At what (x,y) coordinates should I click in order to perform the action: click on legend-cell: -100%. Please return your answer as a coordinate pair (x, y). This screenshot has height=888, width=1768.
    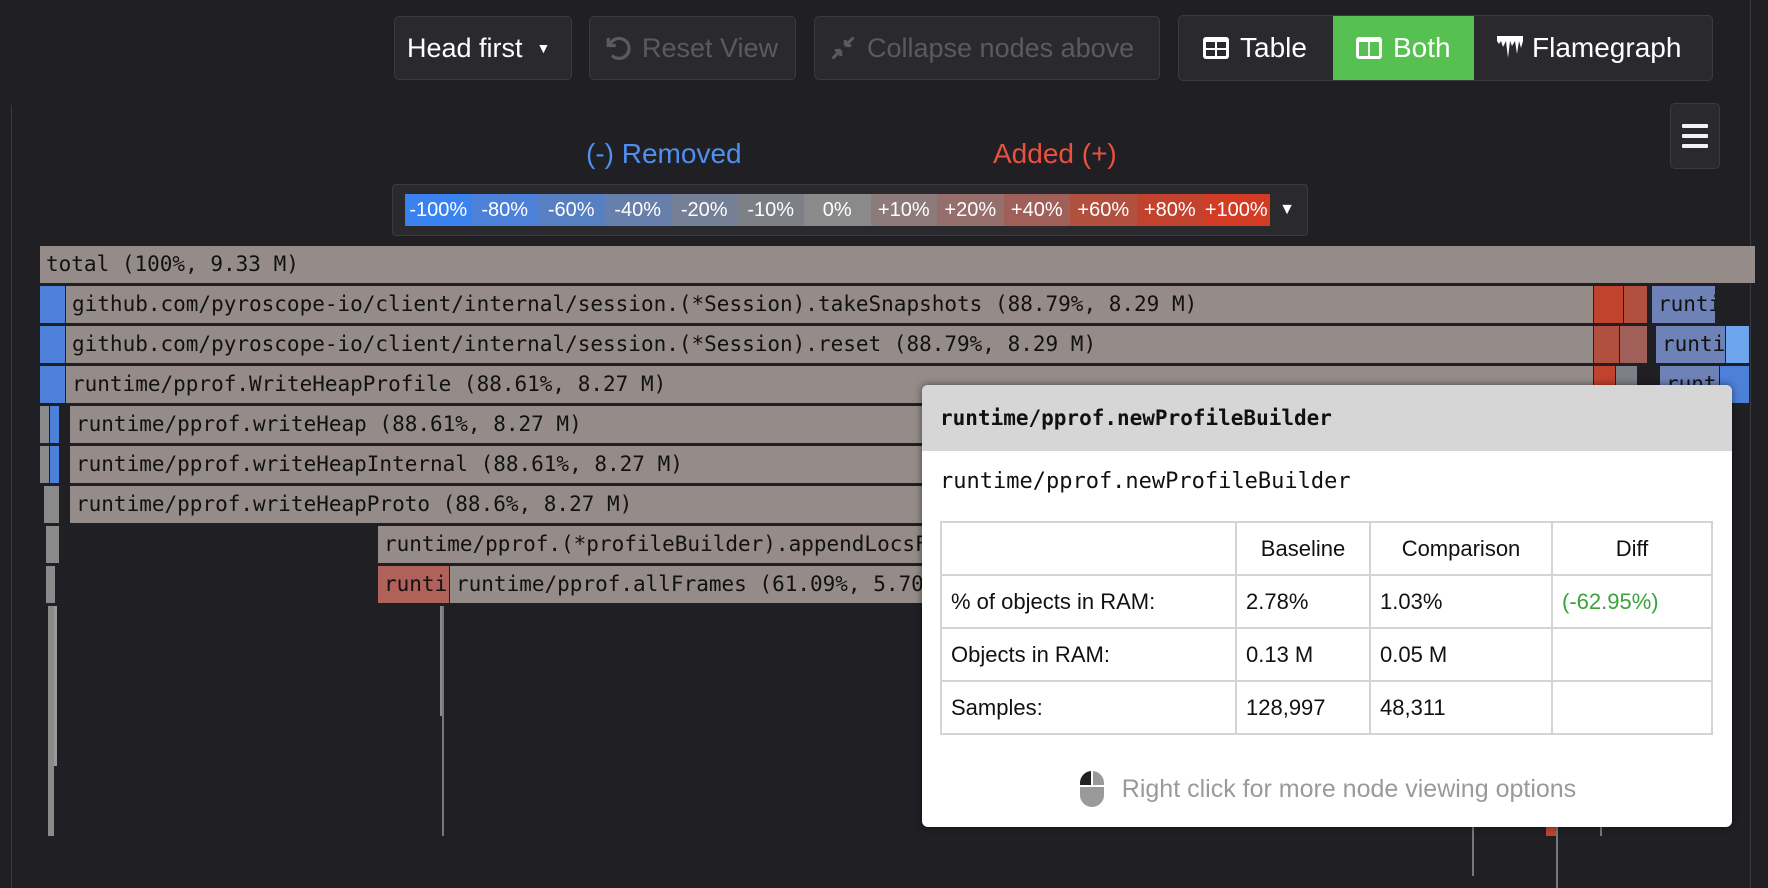
    Looking at the image, I should click on (438, 210).